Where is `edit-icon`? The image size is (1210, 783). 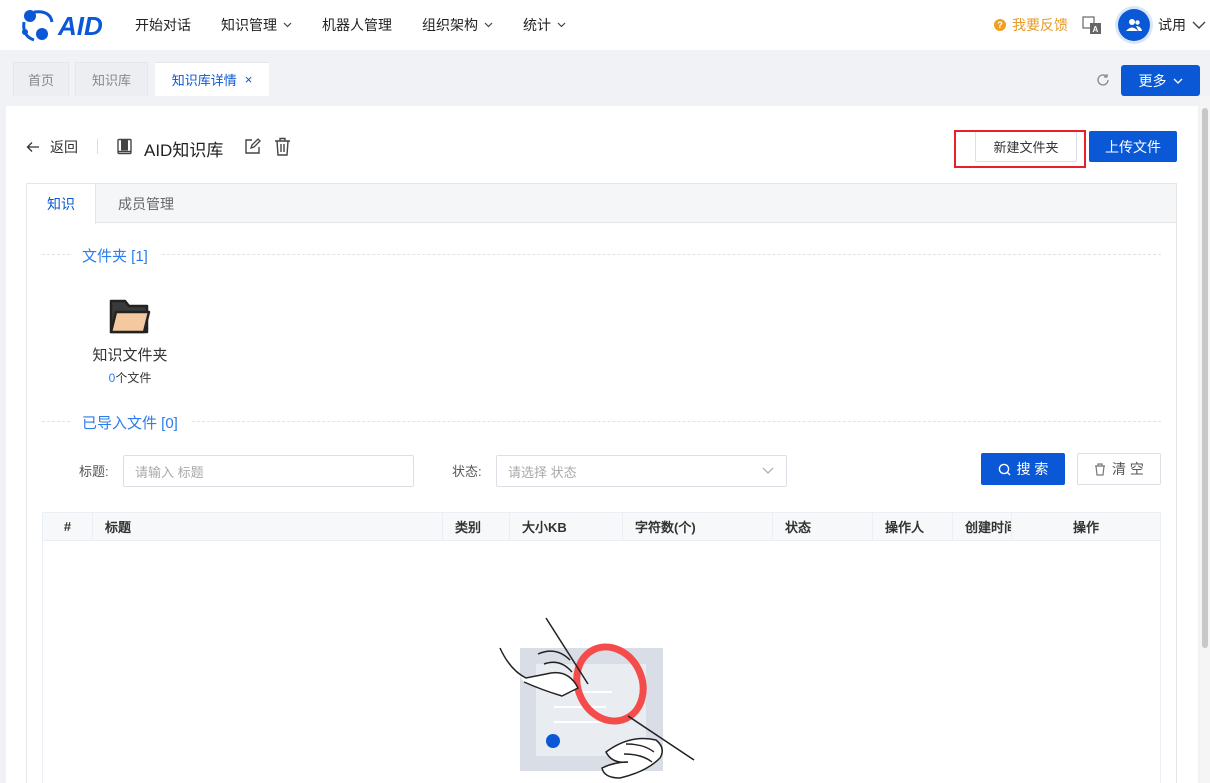
edit-icon is located at coordinates (252, 146).